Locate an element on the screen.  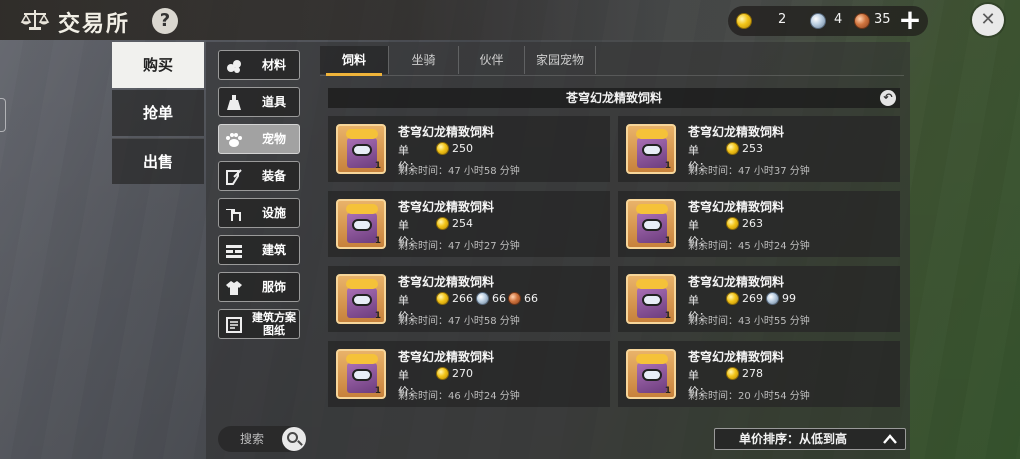
listing-card: 1 苍穹幻龙精致饲料 单价： 278 剩余时间：20 小时54 分钟 is located at coordinates (759, 374).